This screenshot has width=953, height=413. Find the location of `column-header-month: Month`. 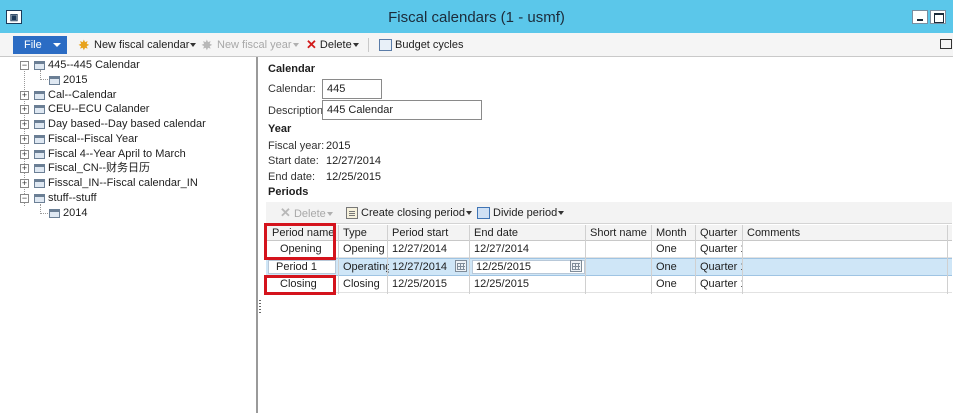

column-header-month: Month is located at coordinates (674, 233).